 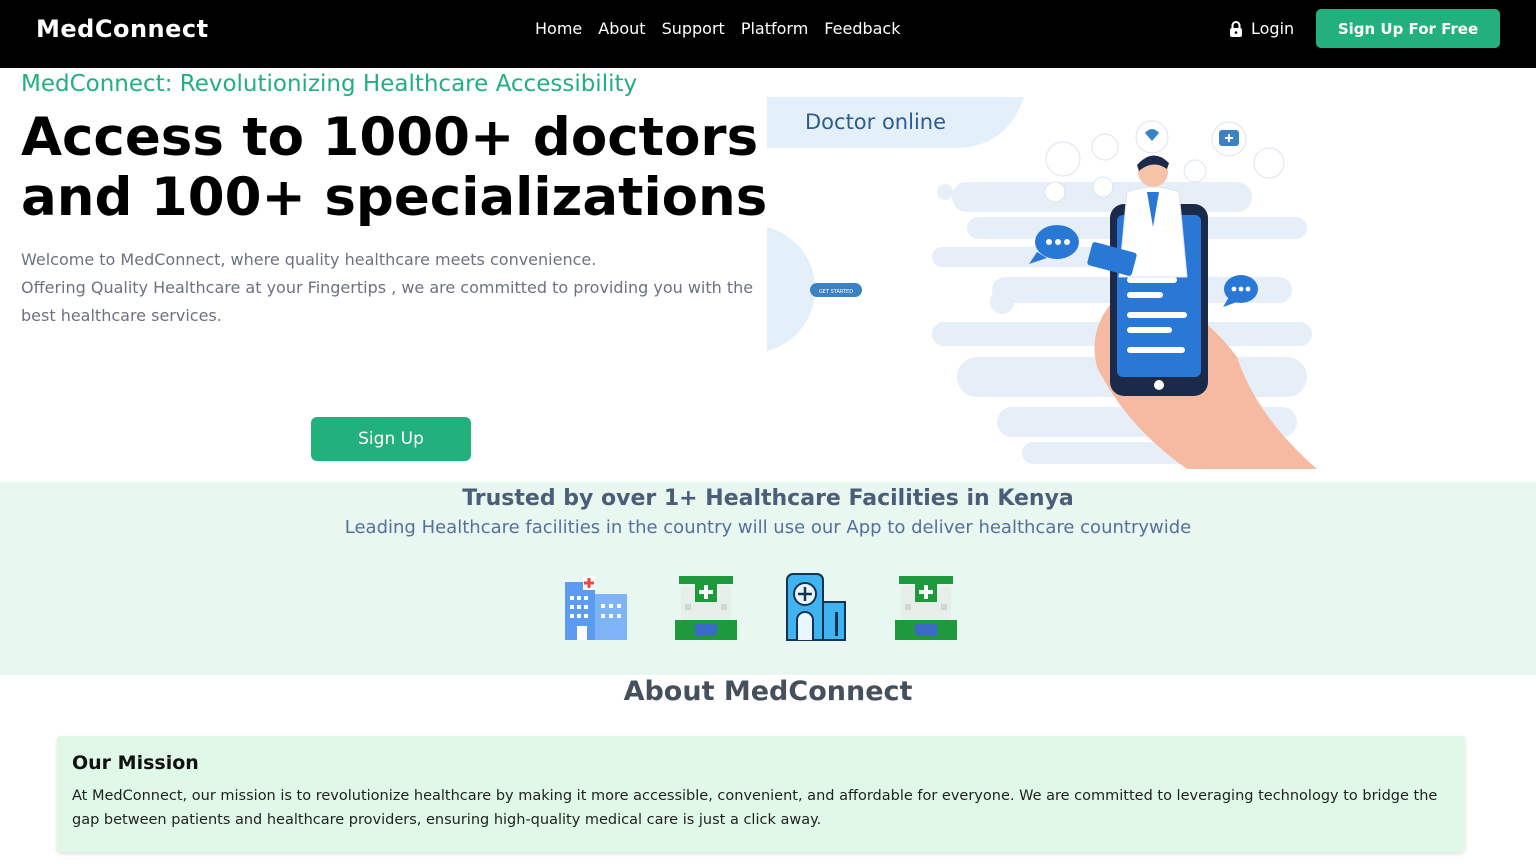 I want to click on brand-logo: MedConnect, so click(x=122, y=29).